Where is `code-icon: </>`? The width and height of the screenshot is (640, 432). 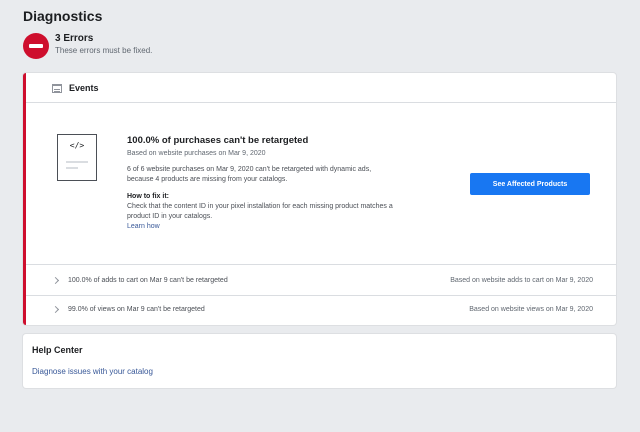
code-icon: </> is located at coordinates (77, 157).